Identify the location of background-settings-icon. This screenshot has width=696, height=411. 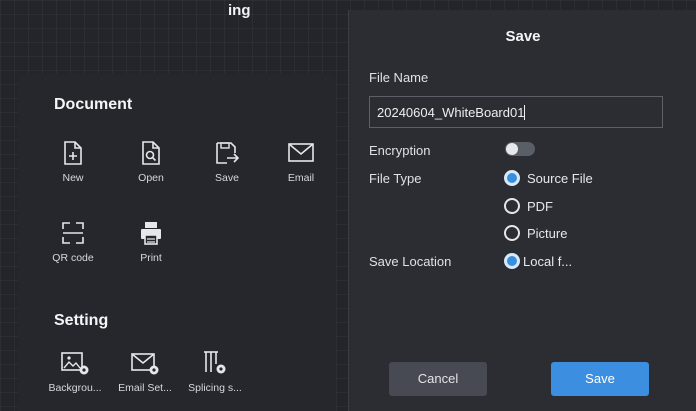
(75, 363).